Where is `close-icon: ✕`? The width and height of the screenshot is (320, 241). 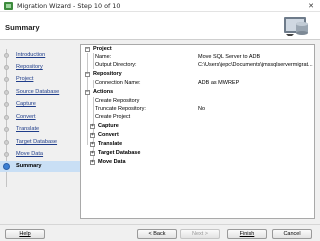
close-icon: ✕ is located at coordinates (311, 6).